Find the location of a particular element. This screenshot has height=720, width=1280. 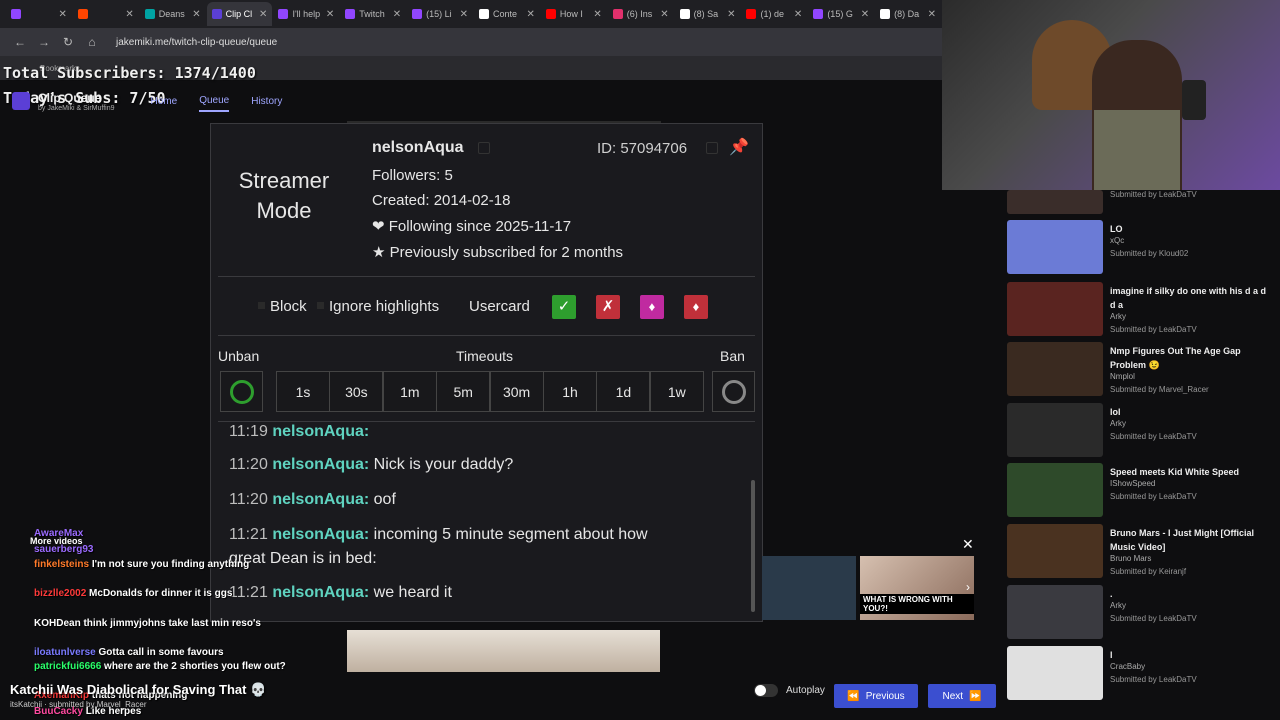

nav-history: History is located at coordinates (266, 101).